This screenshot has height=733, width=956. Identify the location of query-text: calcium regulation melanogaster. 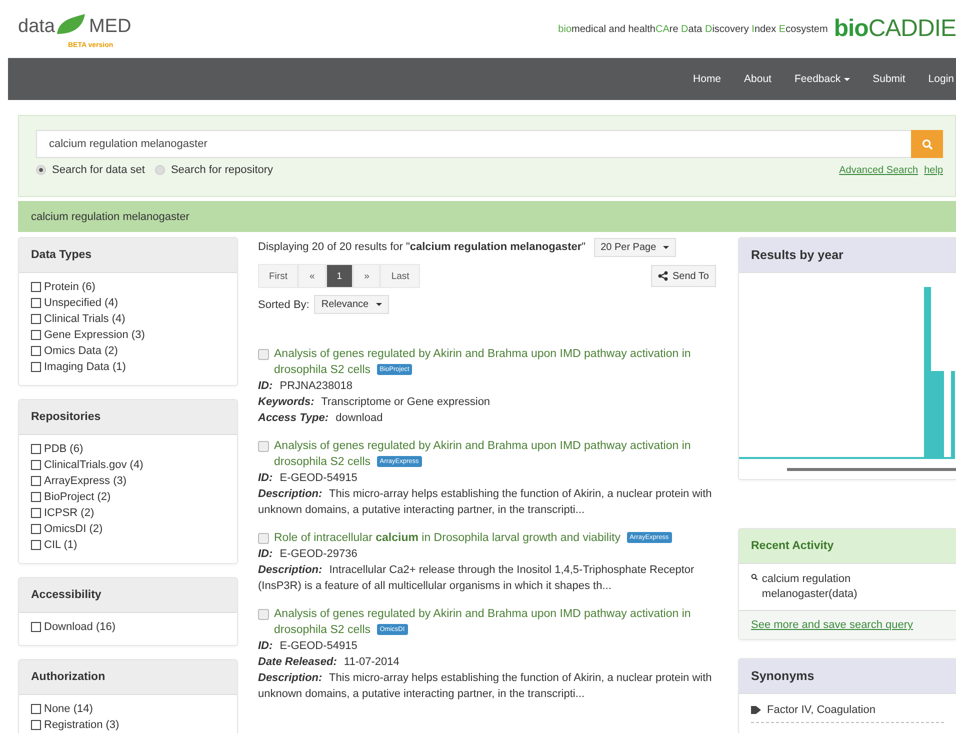
(110, 216).